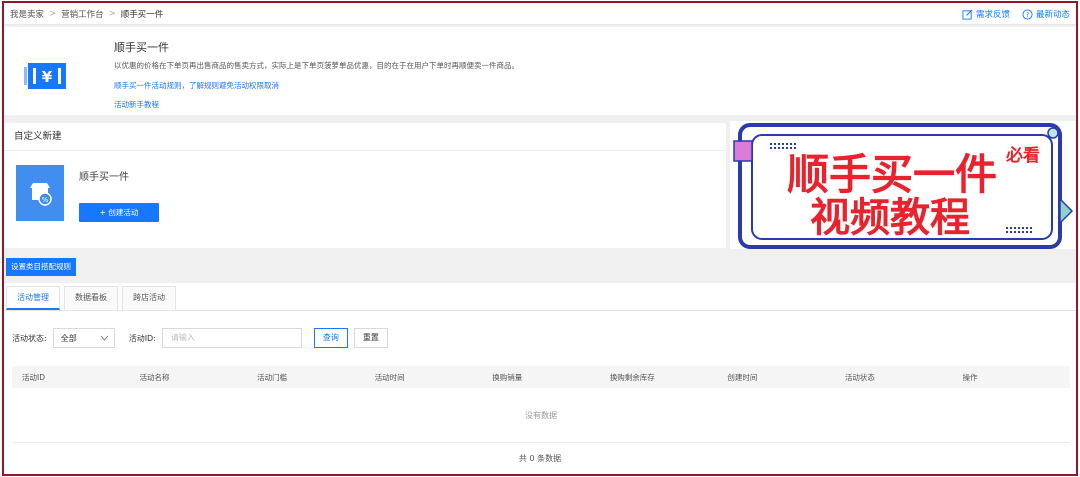  What do you see at coordinates (330, 338) in the screenshot?
I see `query-button: 查询` at bounding box center [330, 338].